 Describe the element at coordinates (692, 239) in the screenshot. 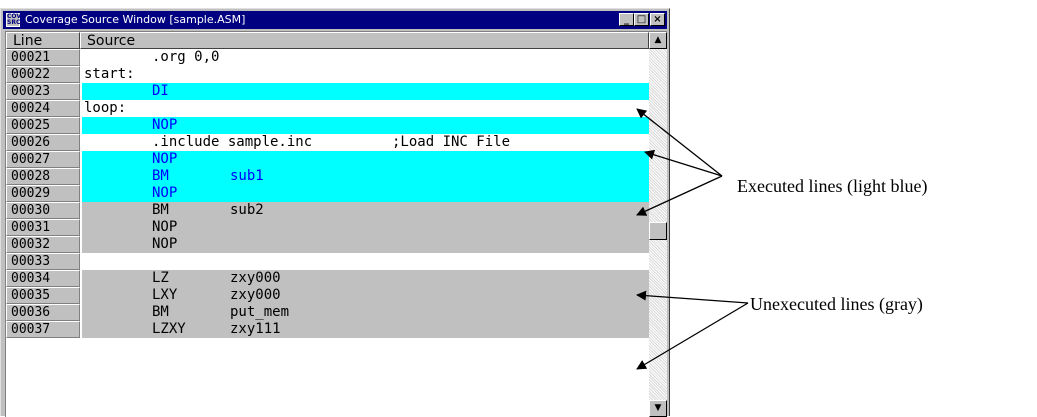

I see `callout-arrows` at that location.